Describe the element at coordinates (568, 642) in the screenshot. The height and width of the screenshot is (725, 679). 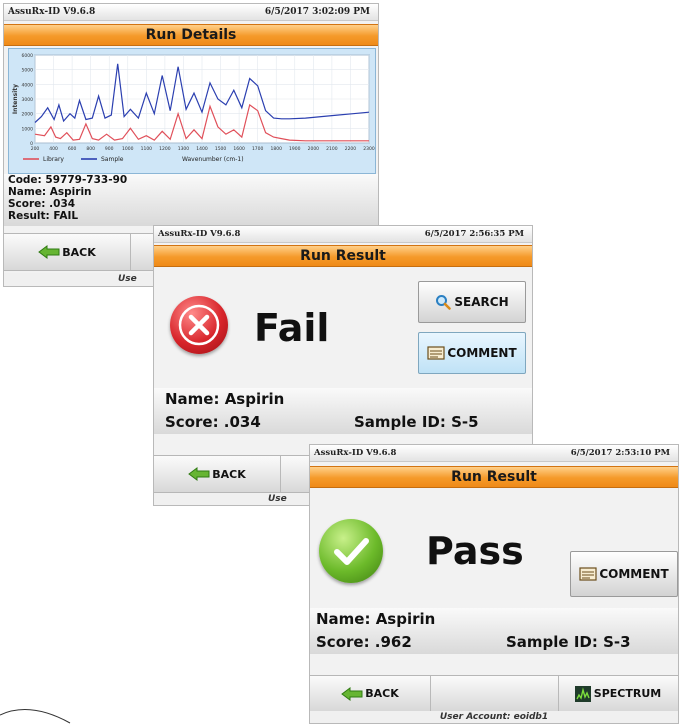
I see `sample-id-label: Sample ID: S-3` at that location.